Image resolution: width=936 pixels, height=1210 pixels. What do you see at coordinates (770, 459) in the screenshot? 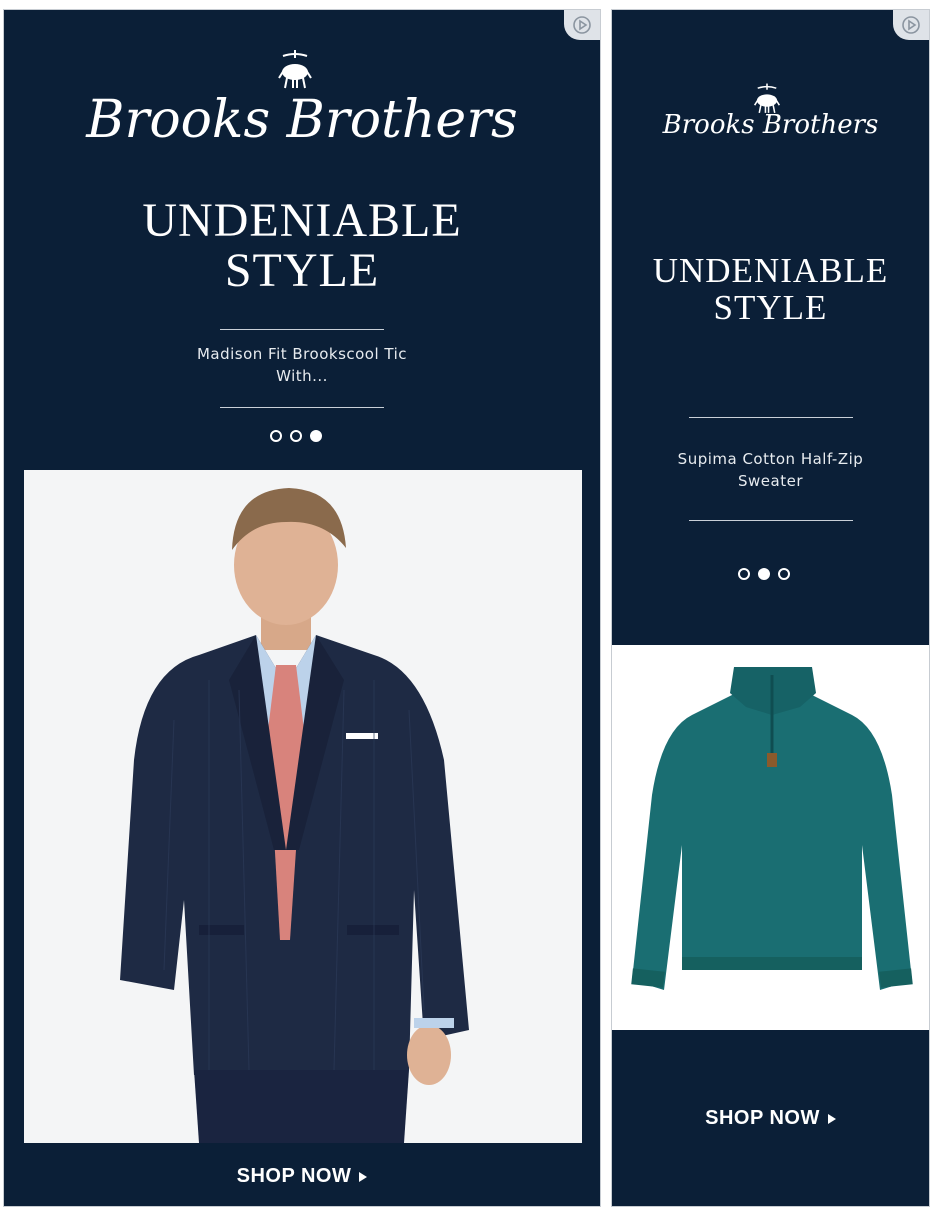
I see `product-name-line-1: Supima Cotton Half-Zip` at bounding box center [770, 459].